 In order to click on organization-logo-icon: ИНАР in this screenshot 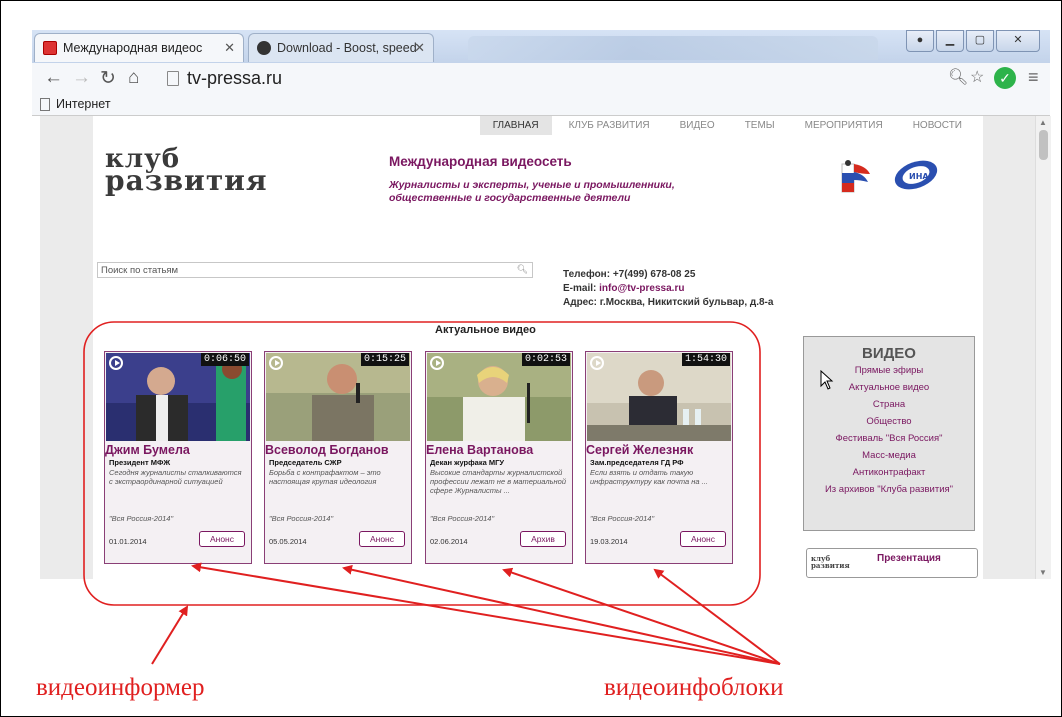, I will do `click(916, 175)`.